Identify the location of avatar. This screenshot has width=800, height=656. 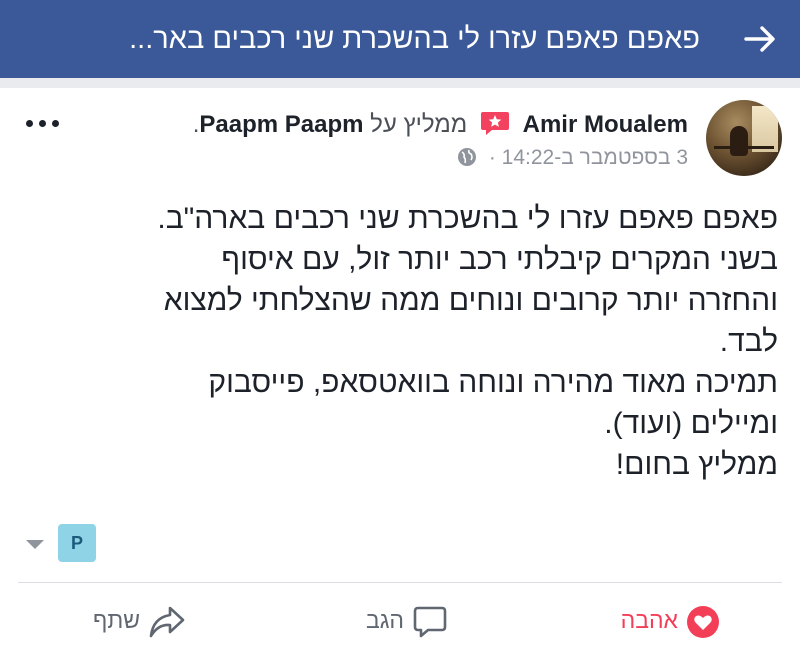
(744, 138).